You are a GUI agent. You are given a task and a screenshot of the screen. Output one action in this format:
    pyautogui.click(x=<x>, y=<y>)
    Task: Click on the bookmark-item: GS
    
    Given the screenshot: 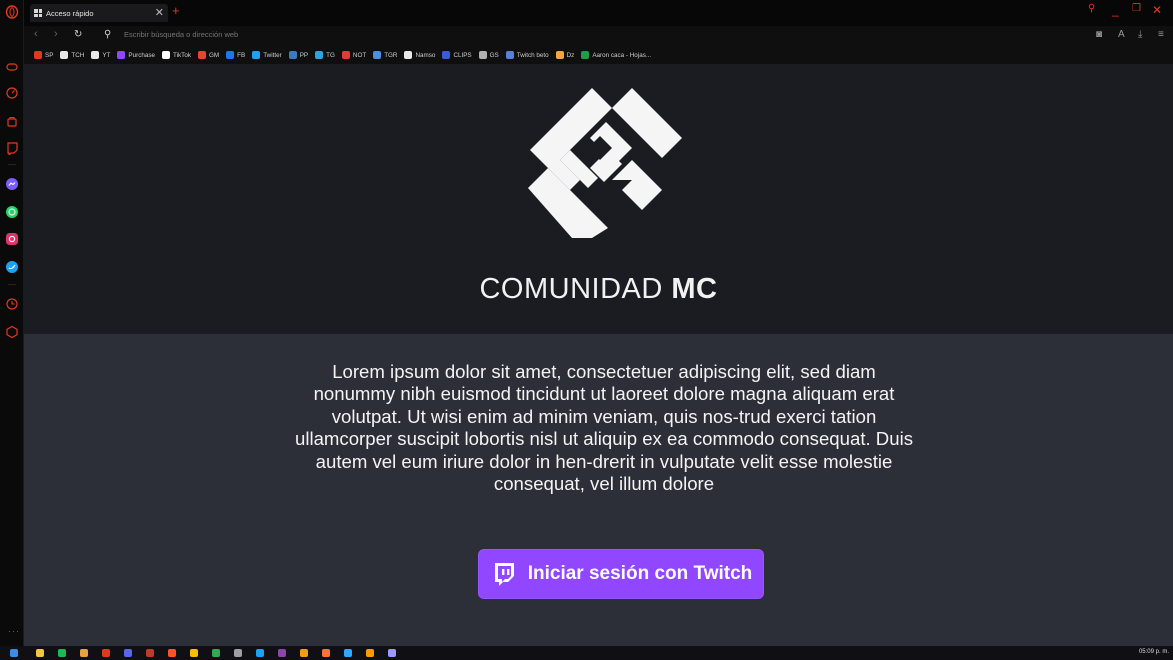 What is the action you would take?
    pyautogui.click(x=488, y=55)
    